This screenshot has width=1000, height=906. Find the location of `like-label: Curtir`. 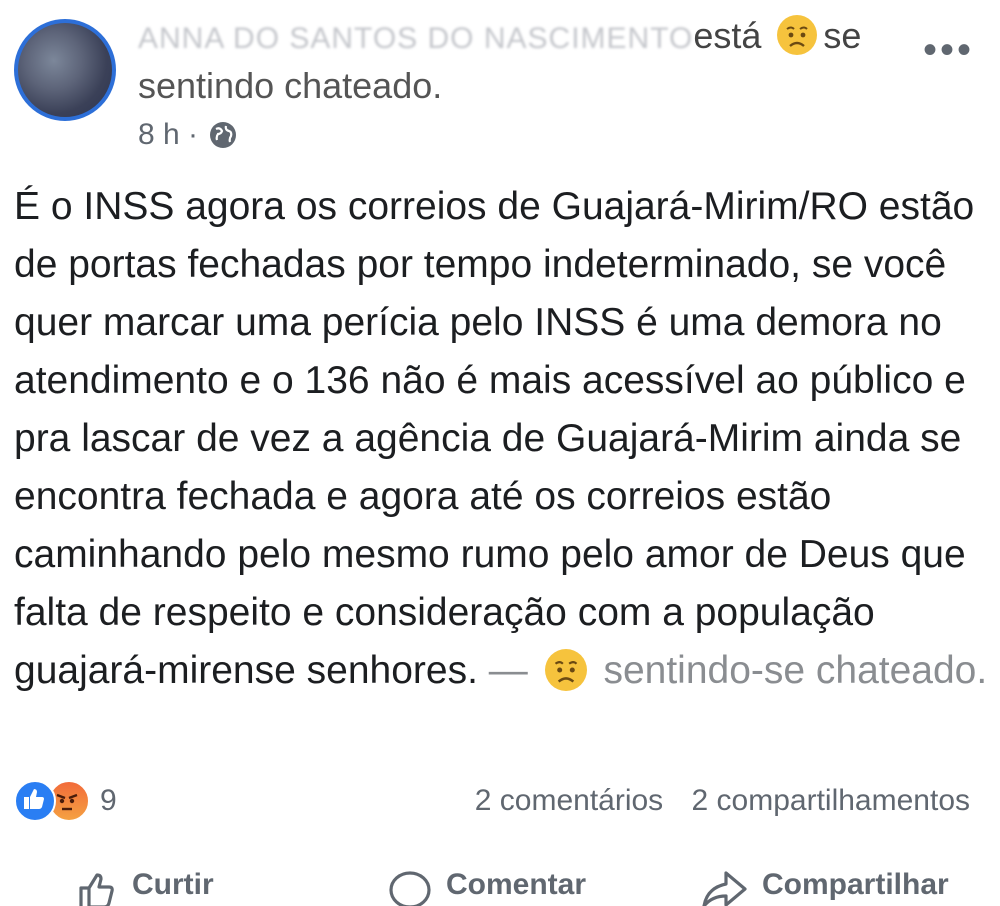

like-label: Curtir is located at coordinates (173, 884).